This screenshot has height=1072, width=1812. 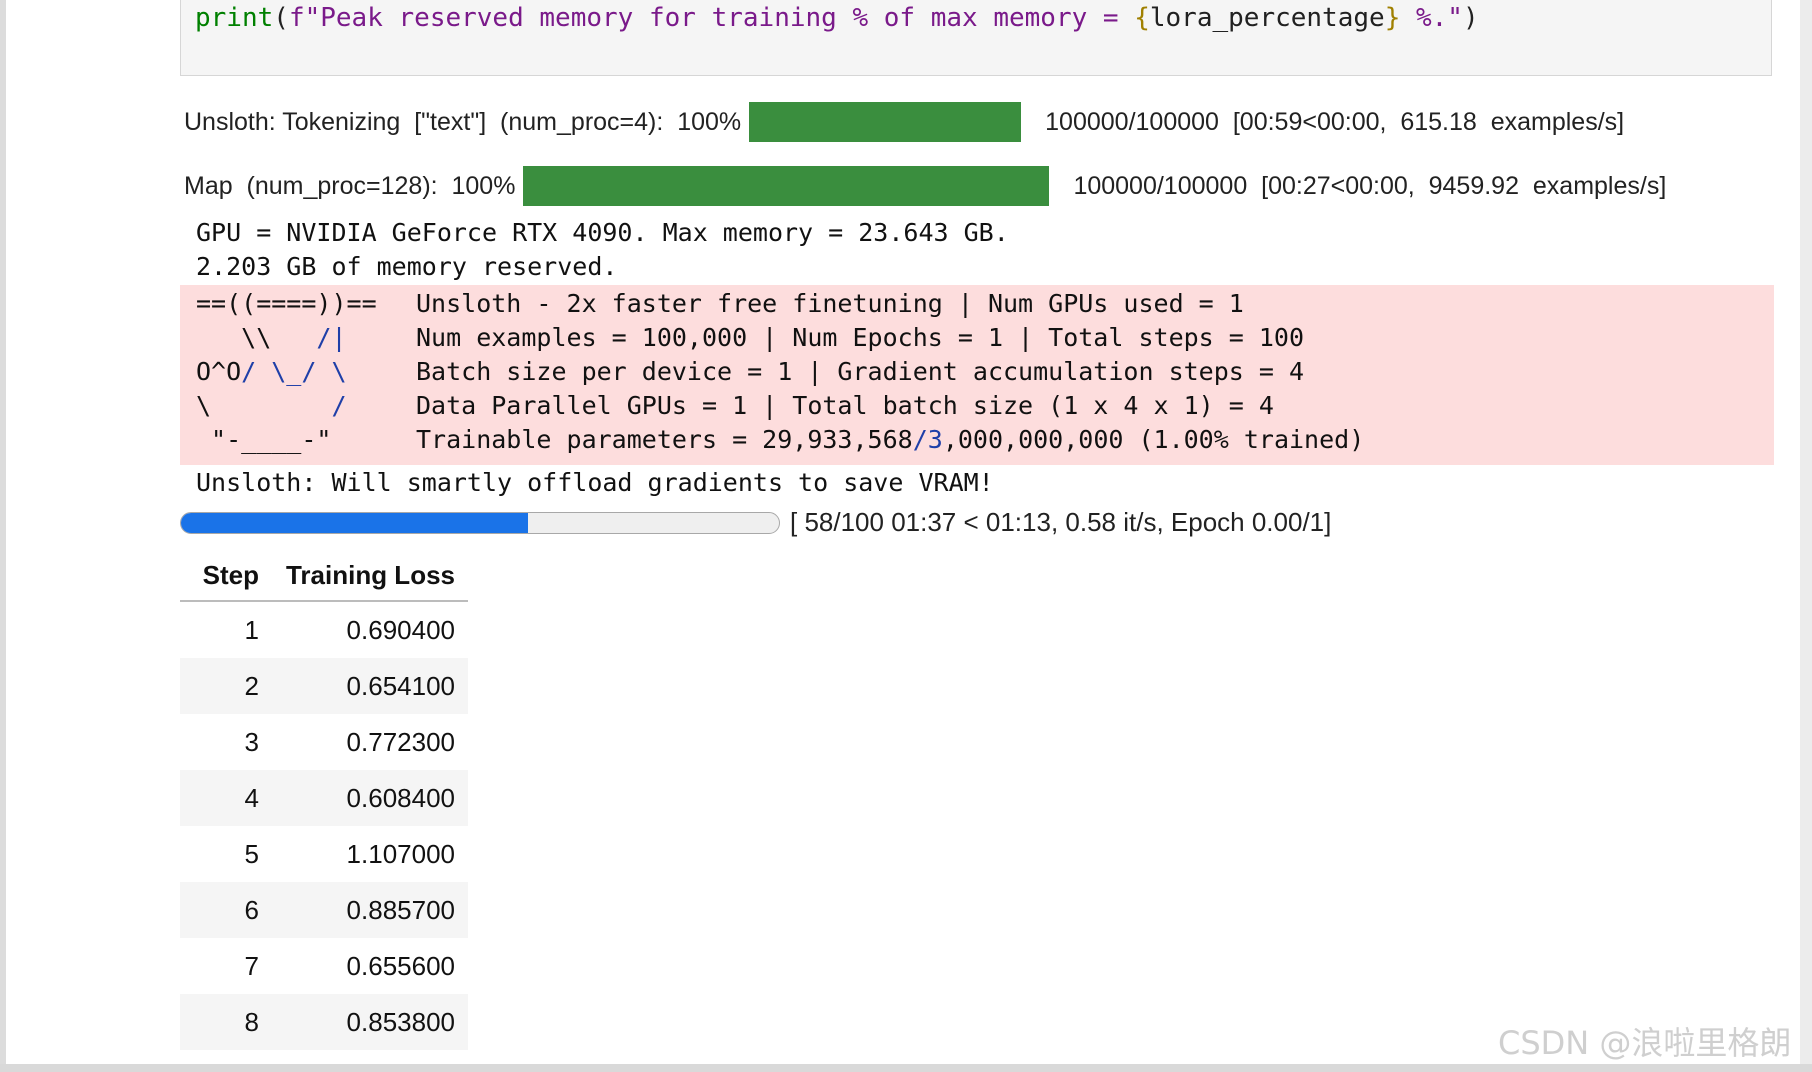 I want to click on table-row: 6 0.885700, so click(x=324, y=910).